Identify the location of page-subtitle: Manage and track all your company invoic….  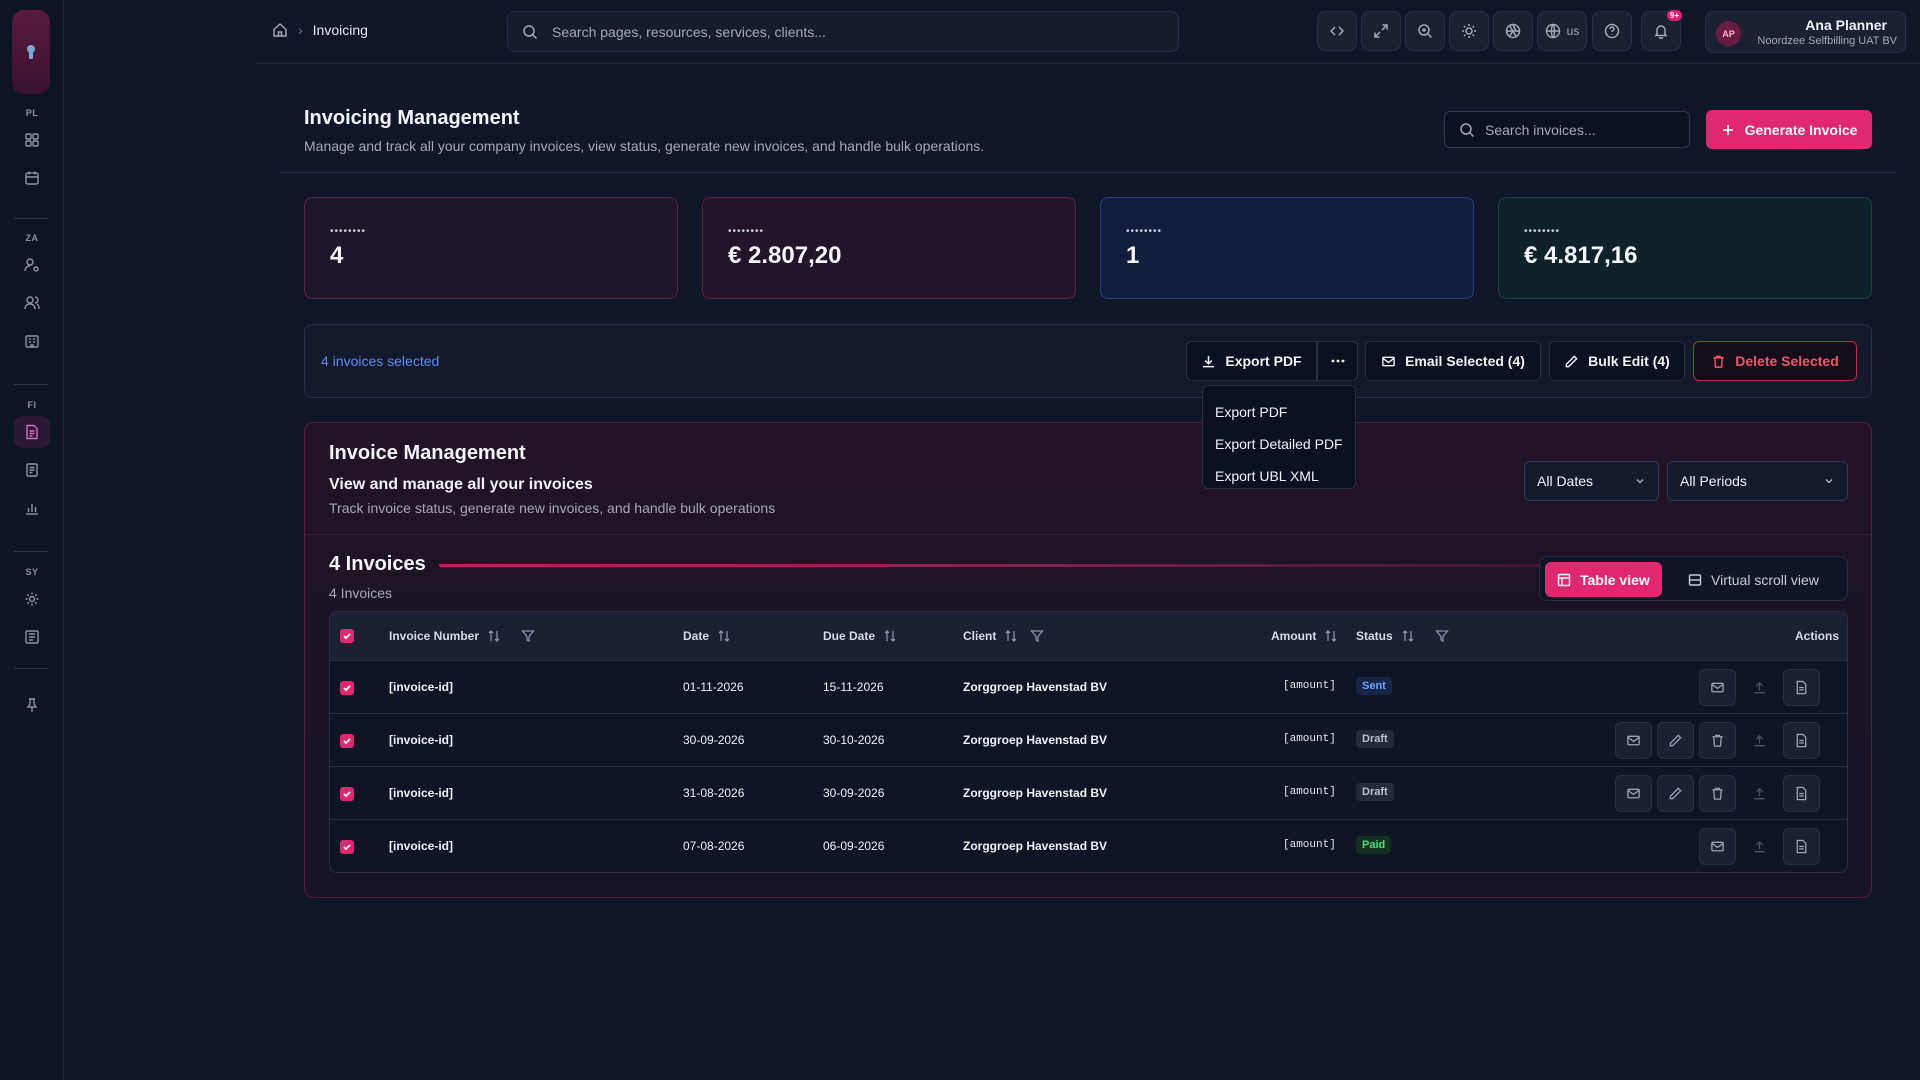
(644, 146).